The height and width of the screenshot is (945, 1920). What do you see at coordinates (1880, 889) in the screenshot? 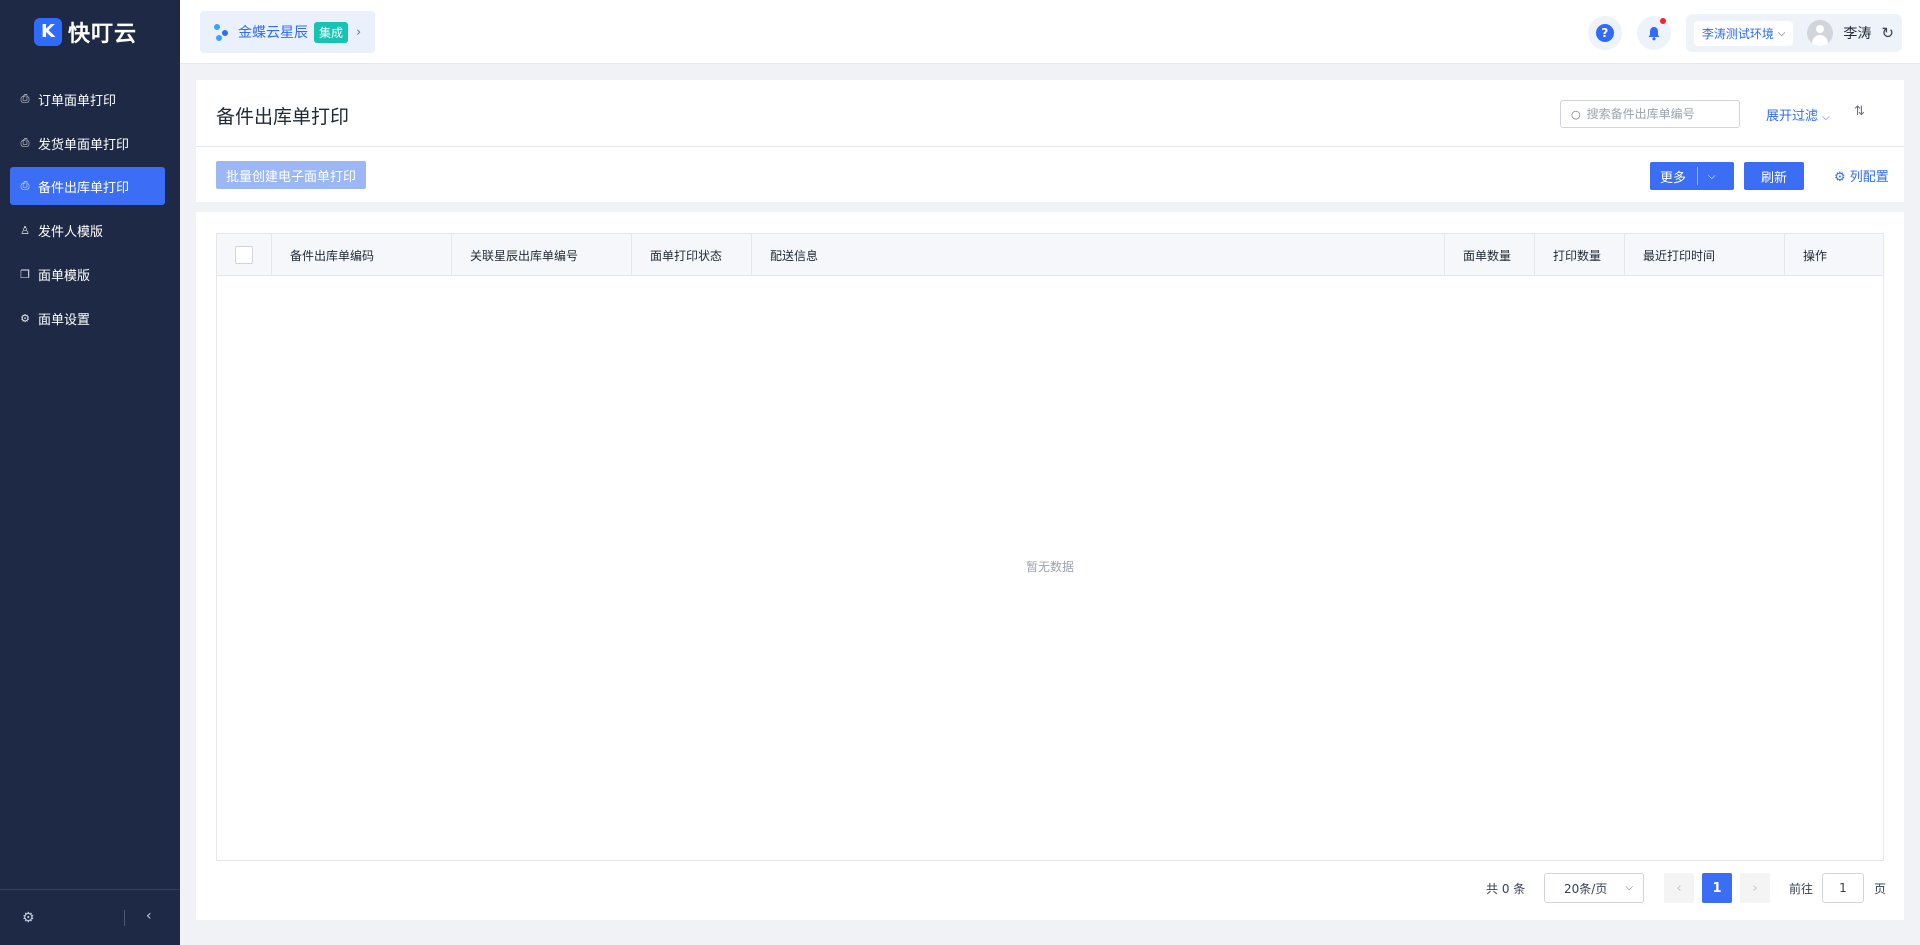
I see `page-suffix: 页` at bounding box center [1880, 889].